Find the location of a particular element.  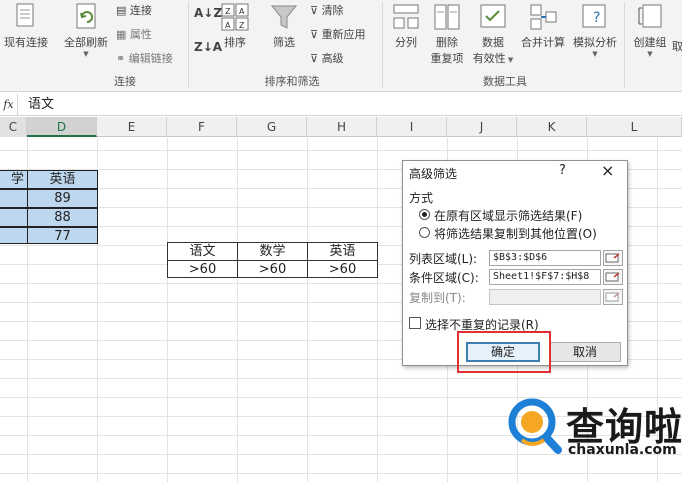

reapply-button: ⊽ 重新应用 is located at coordinates (338, 34).